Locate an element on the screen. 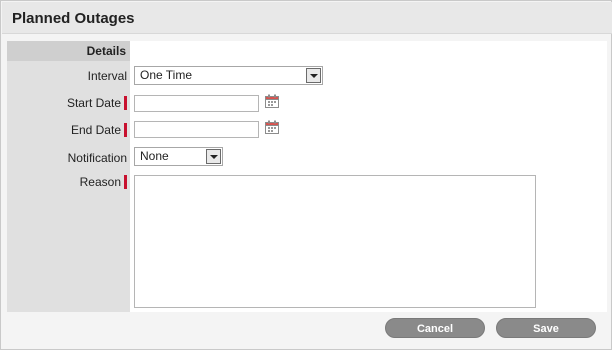  panel-header: Planned Outages is located at coordinates (307, 18).